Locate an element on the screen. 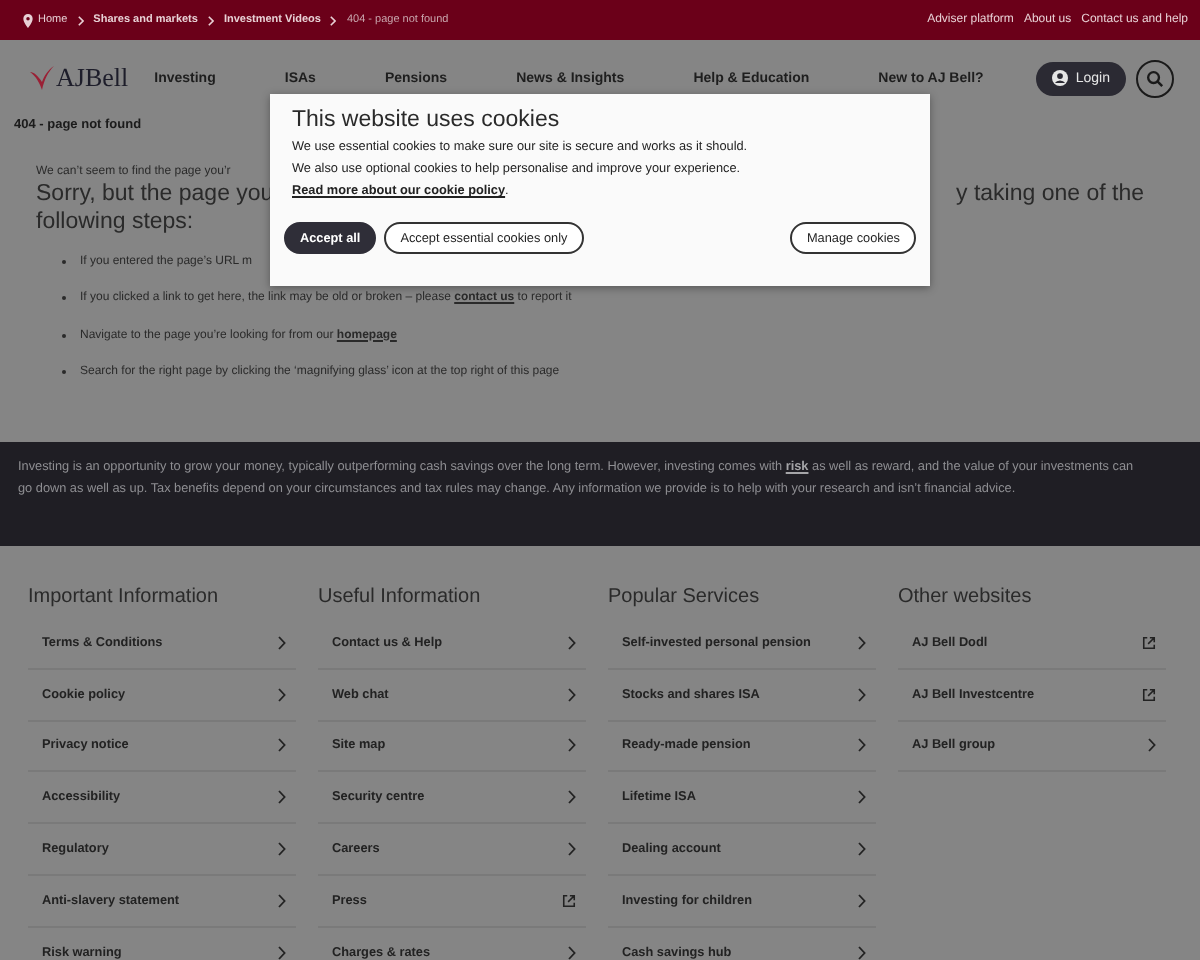 This screenshot has width=1200, height=960. logo-text: AJBell is located at coordinates (92, 78).